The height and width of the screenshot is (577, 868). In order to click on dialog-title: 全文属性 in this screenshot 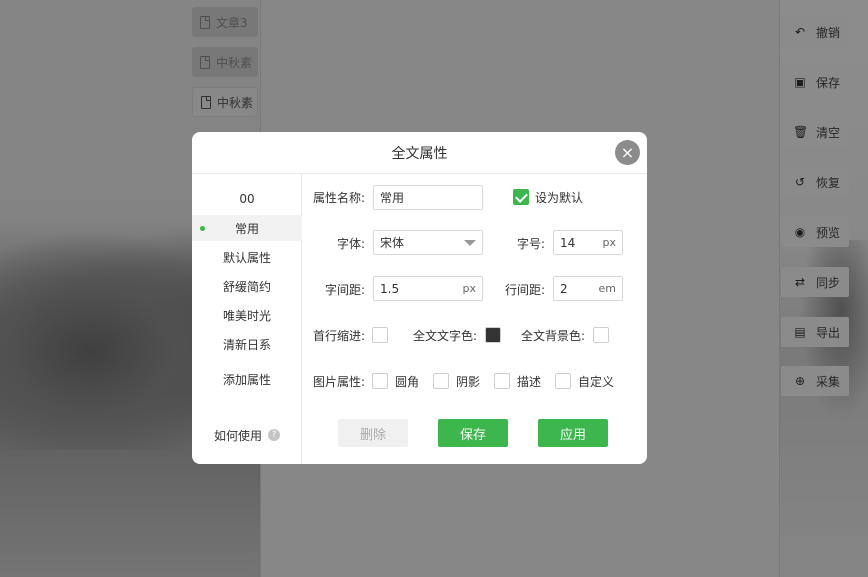, I will do `click(419, 153)`.